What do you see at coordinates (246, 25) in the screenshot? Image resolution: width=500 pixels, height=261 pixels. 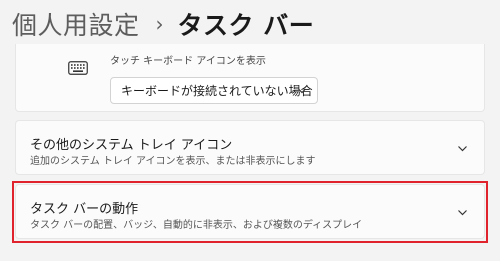 I see `breadcrumb-current: タスク バー` at bounding box center [246, 25].